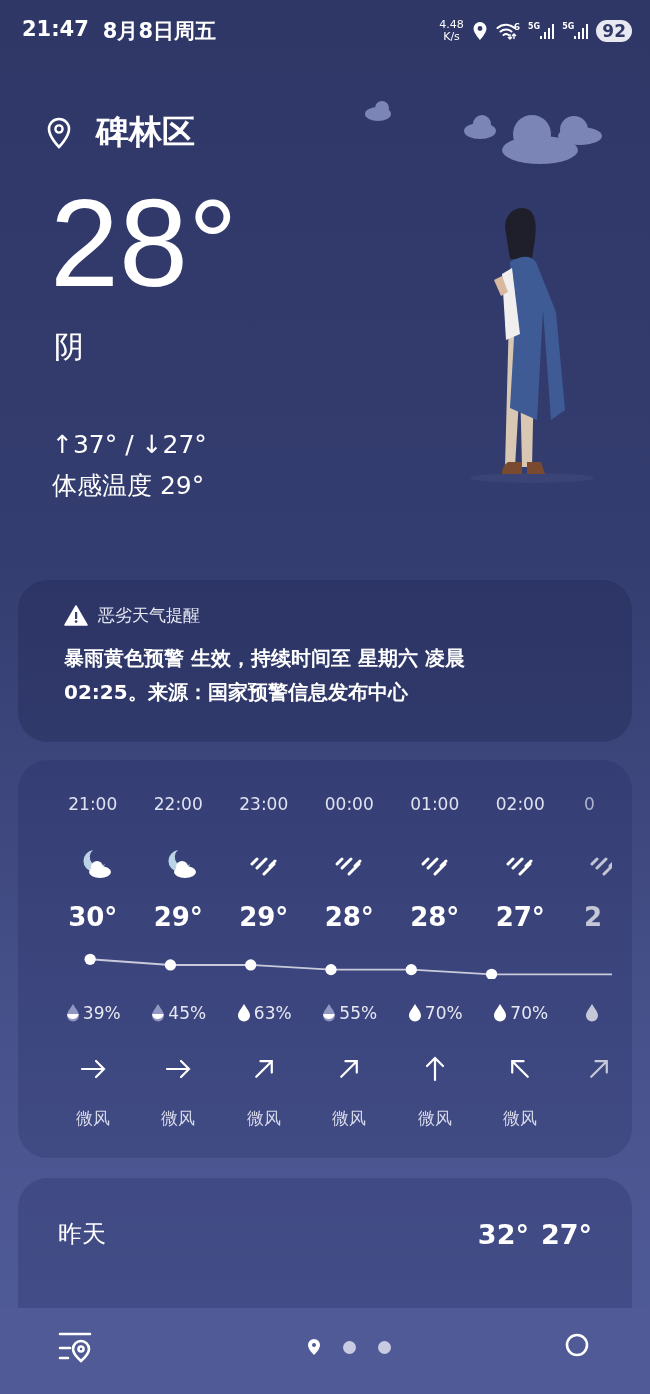 Image resolution: width=650 pixels, height=1394 pixels. What do you see at coordinates (93, 804) in the screenshot?
I see `hour-time: 21:00` at bounding box center [93, 804].